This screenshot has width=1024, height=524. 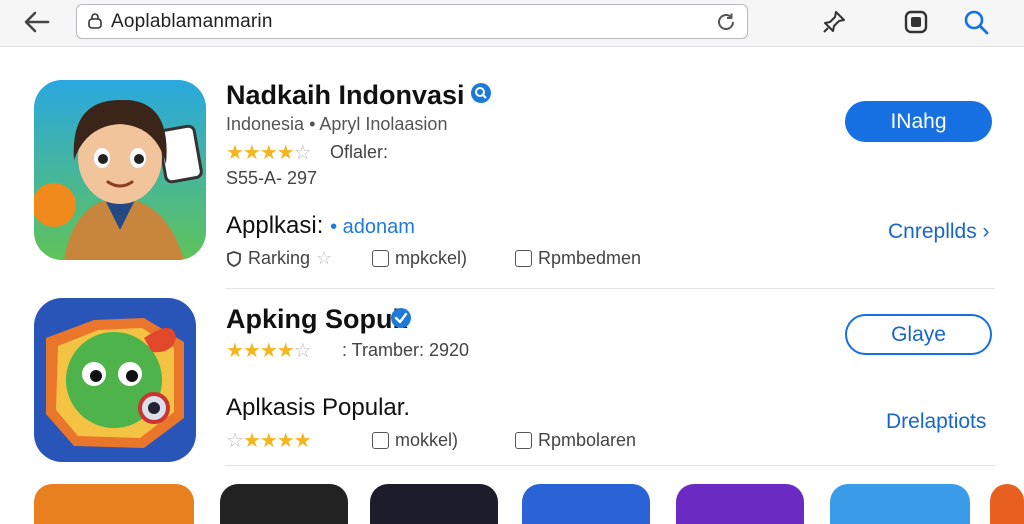 What do you see at coordinates (976, 22) in the screenshot?
I see `search-icon` at bounding box center [976, 22].